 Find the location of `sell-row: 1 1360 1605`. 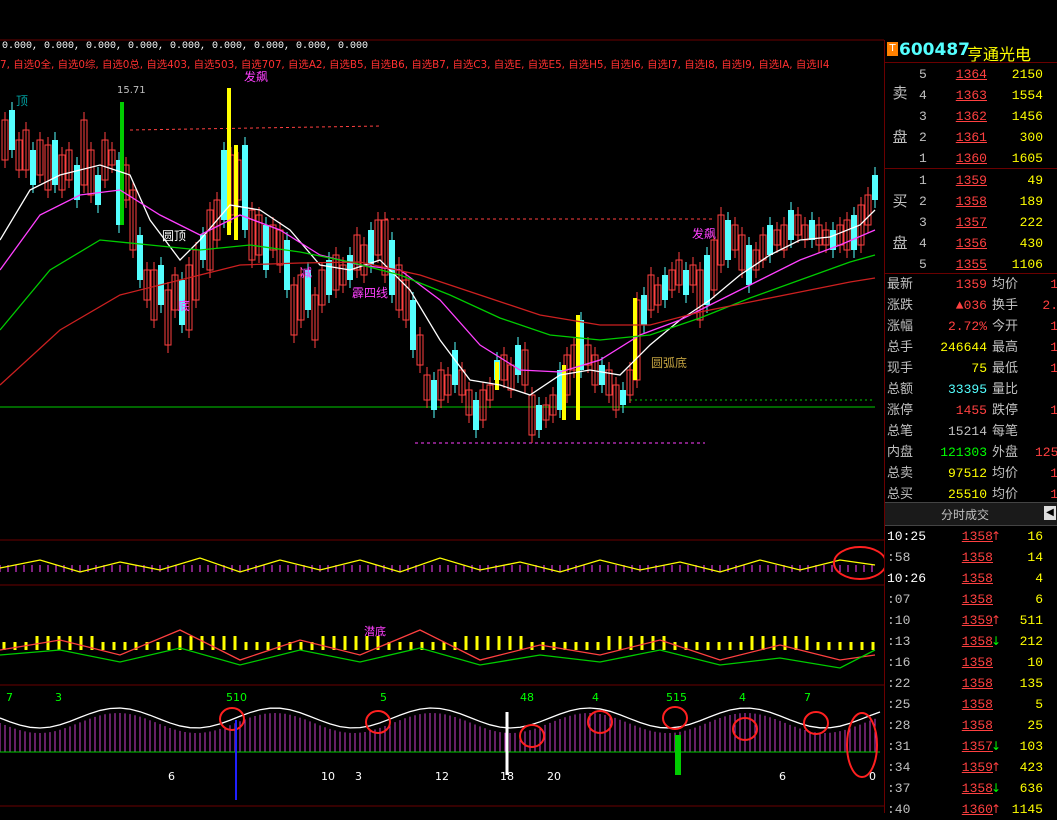

sell-row: 1 1360 1605 is located at coordinates (971, 158).